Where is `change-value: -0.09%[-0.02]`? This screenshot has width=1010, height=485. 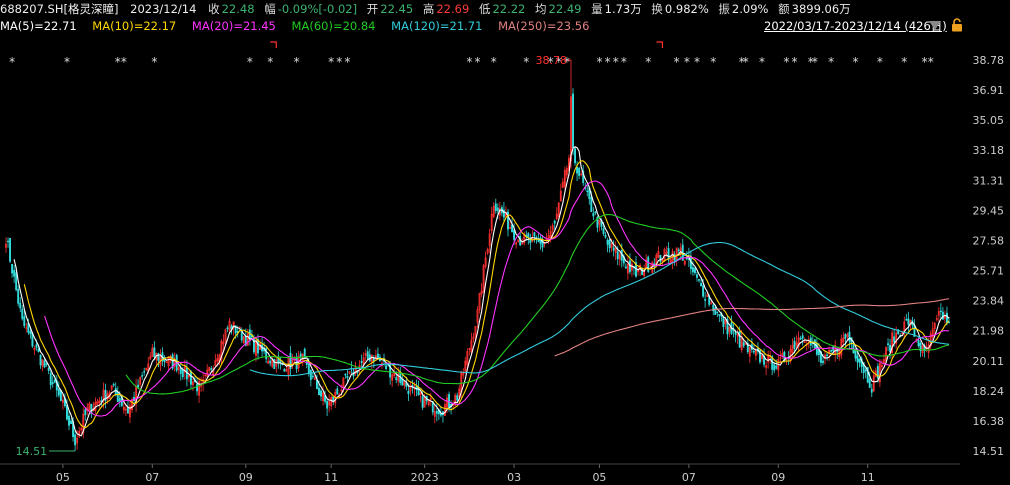 change-value: -0.09%[-0.02] is located at coordinates (317, 9).